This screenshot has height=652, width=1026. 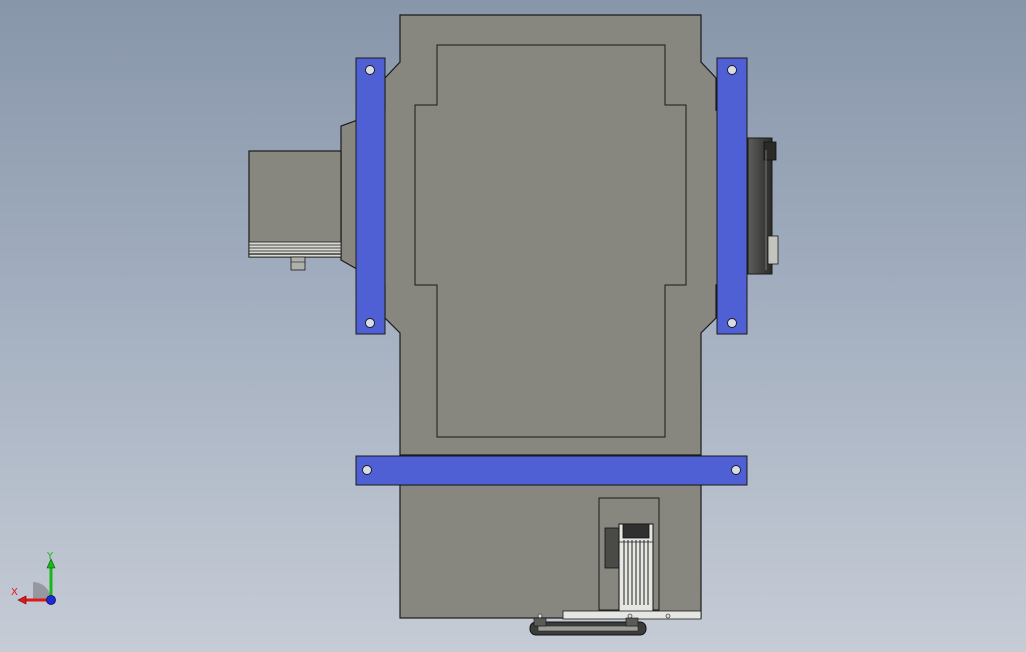 I want to click on coordinate-triad: Y X, so click(x=38, y=580).